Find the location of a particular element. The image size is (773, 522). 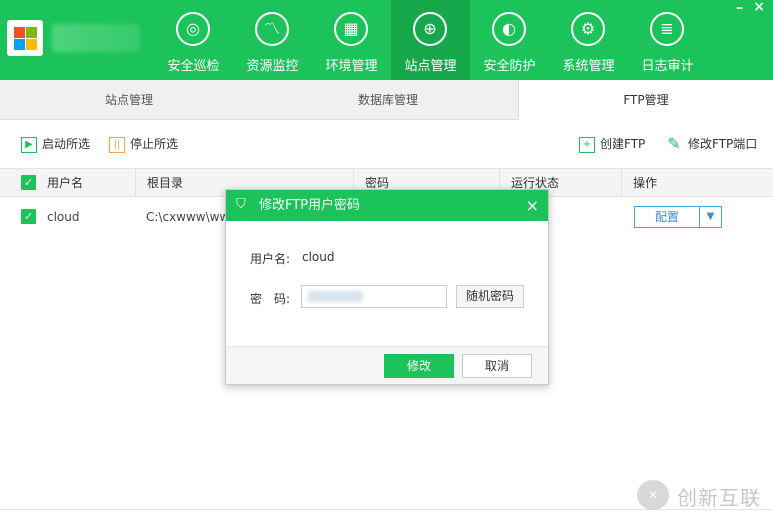

column-actions: 操作 is located at coordinates (697, 183).